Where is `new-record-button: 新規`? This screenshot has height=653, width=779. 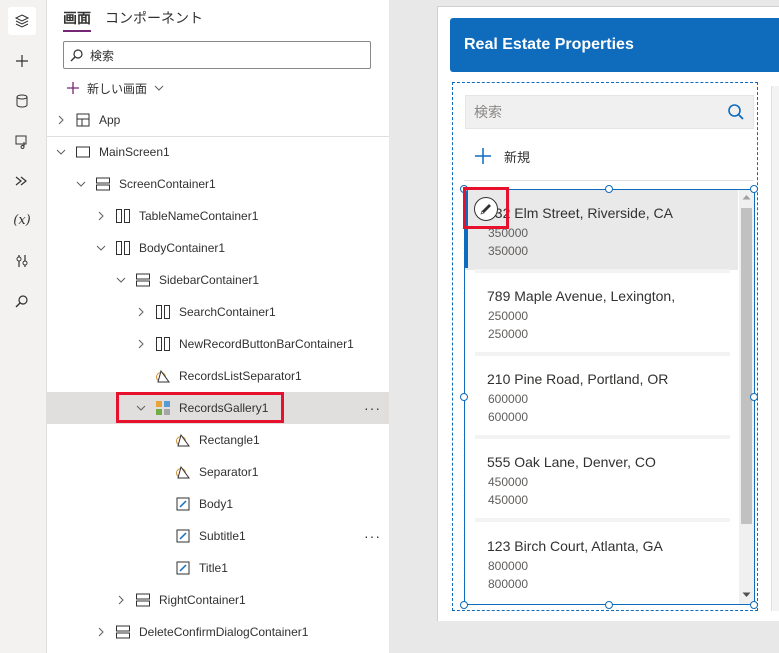
new-record-button: 新規 is located at coordinates (502, 156).